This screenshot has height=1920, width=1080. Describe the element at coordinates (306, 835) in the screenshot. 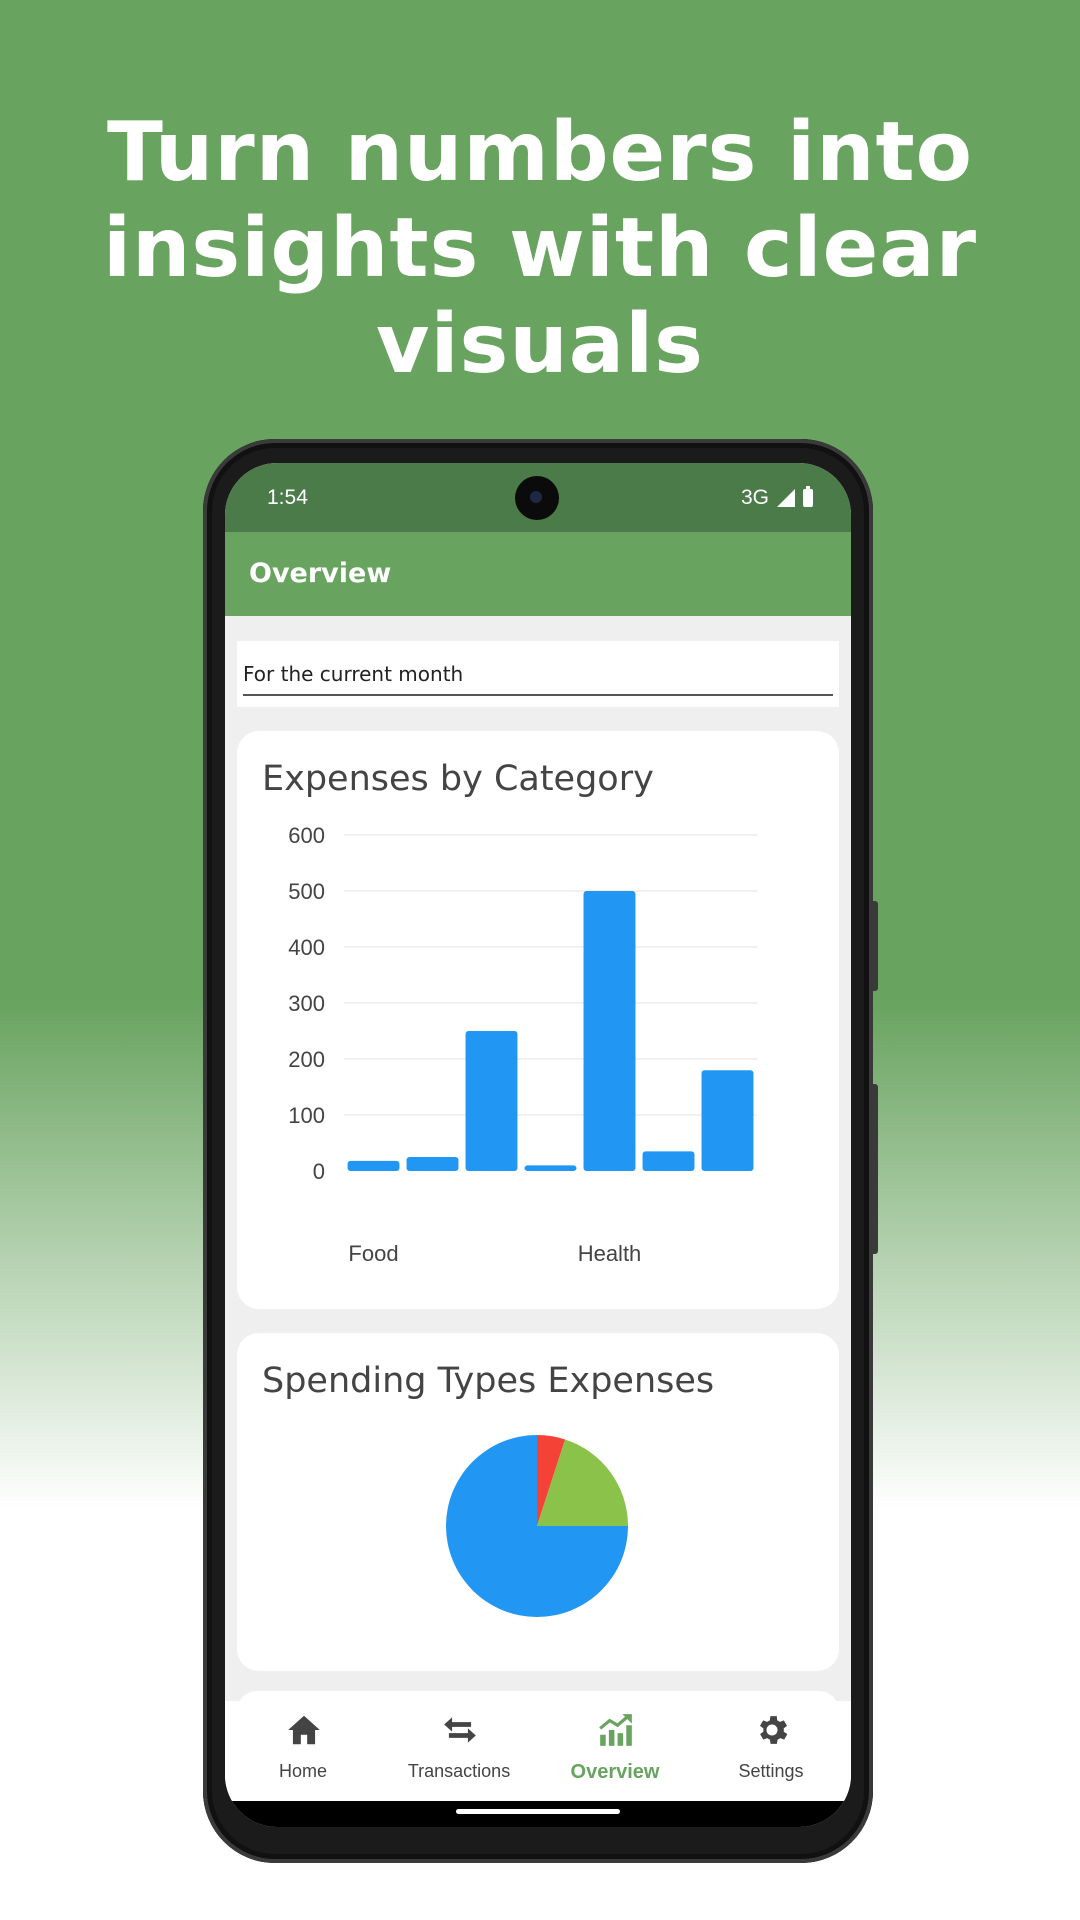

I see `bar-chart-y-tick: 600` at that location.